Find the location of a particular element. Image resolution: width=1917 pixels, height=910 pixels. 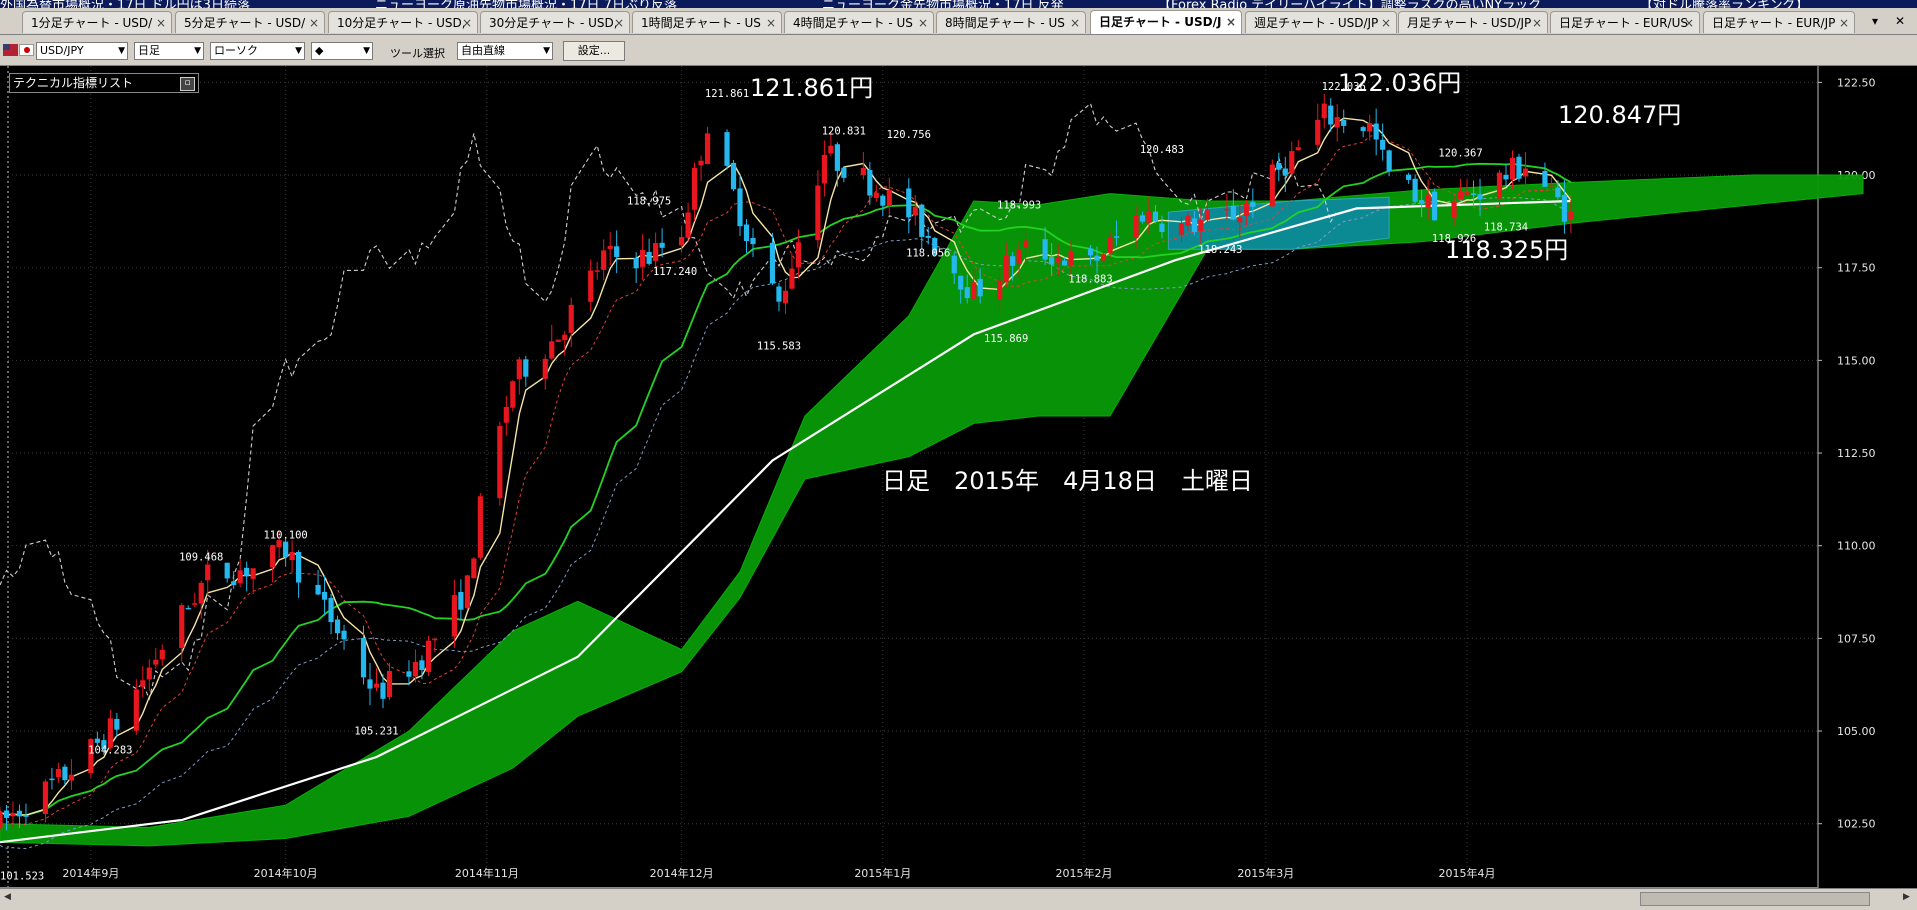

scroll-left-icon: ◀ is located at coordinates (7, 897).